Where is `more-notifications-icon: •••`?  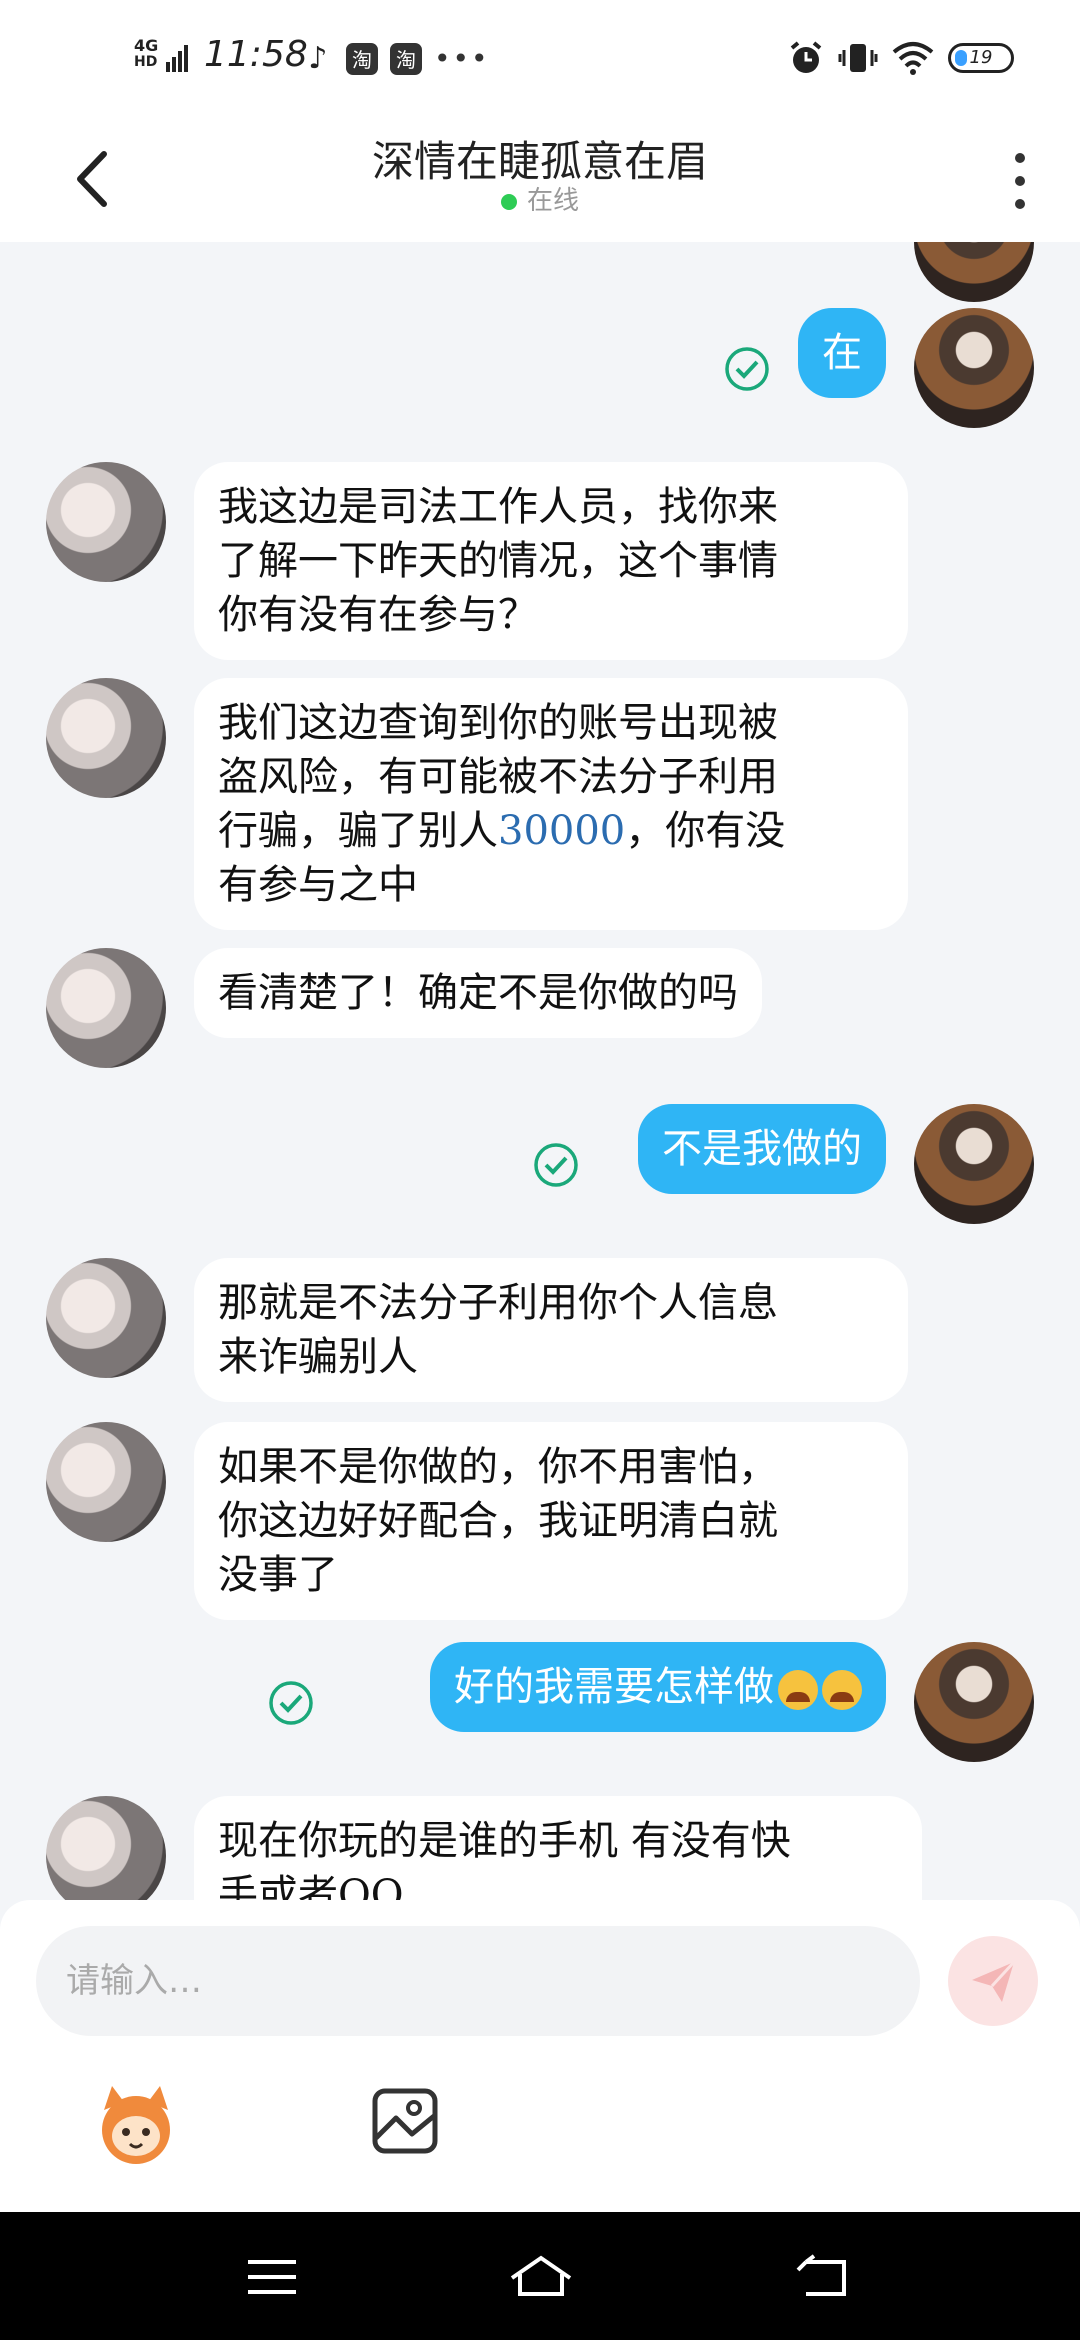 more-notifications-icon: ••• is located at coordinates (462, 58).